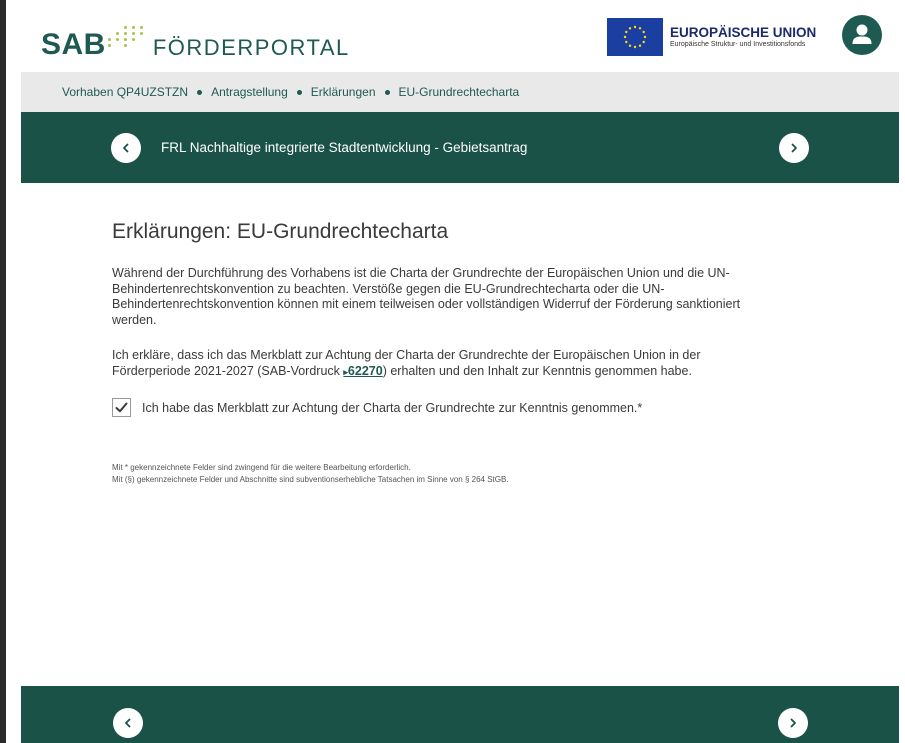 This screenshot has height=743, width=905. I want to click on next-page-button, so click(793, 723).